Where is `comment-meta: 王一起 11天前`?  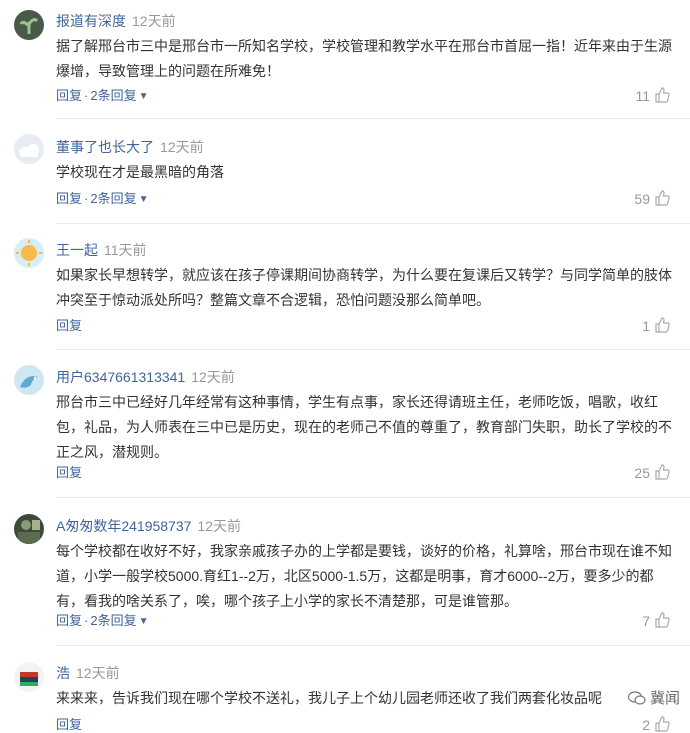 comment-meta: 王一起 11天前 is located at coordinates (101, 250).